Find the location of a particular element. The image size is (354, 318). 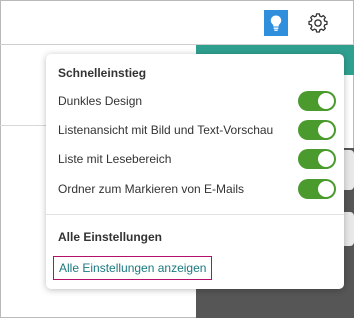

toggle-label: Dunkles Design is located at coordinates (100, 101).